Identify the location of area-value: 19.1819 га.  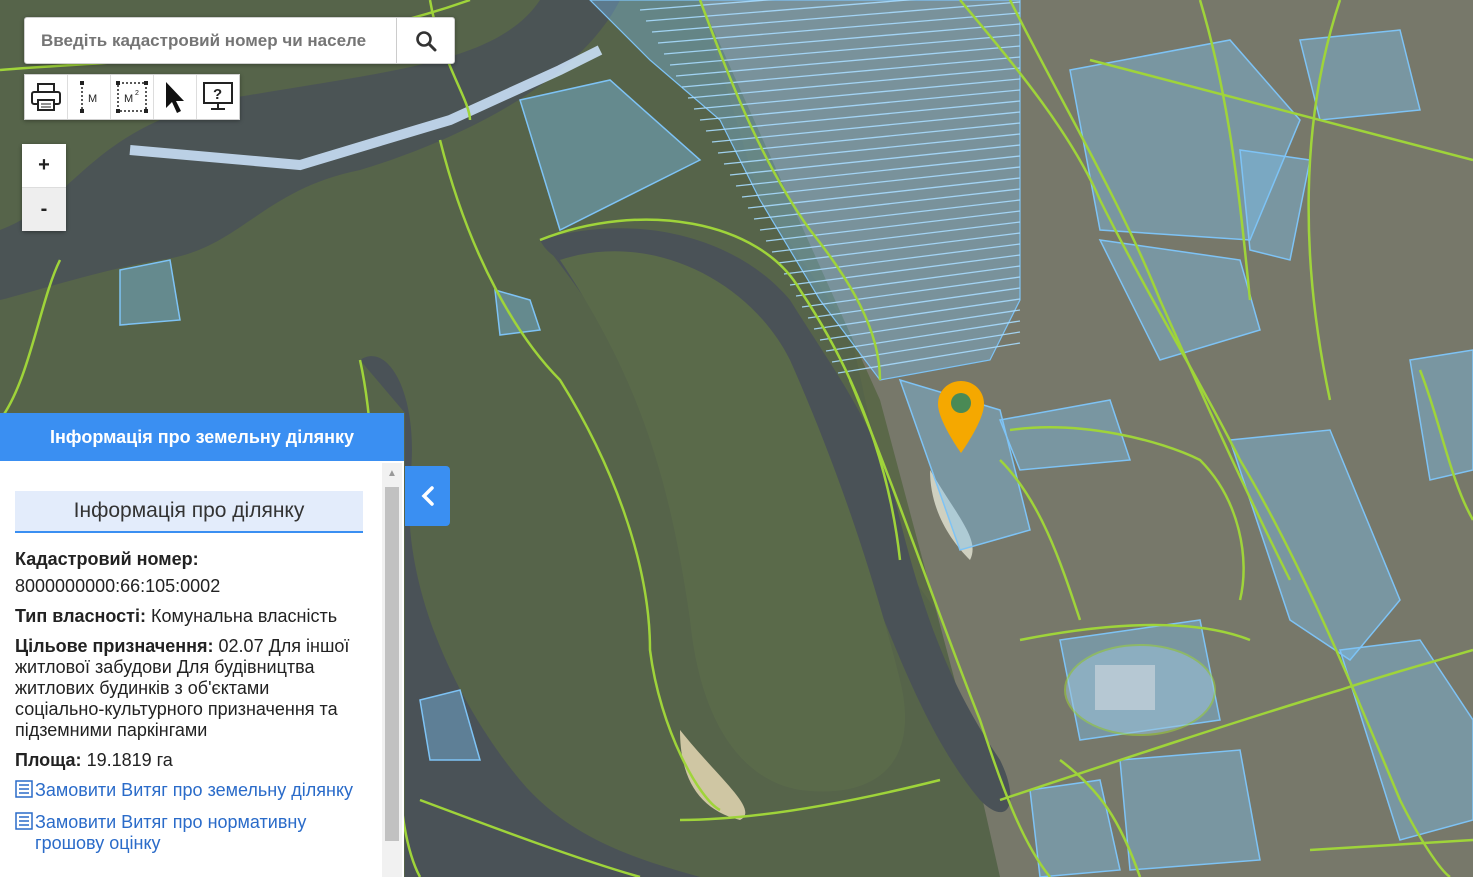
(129, 760).